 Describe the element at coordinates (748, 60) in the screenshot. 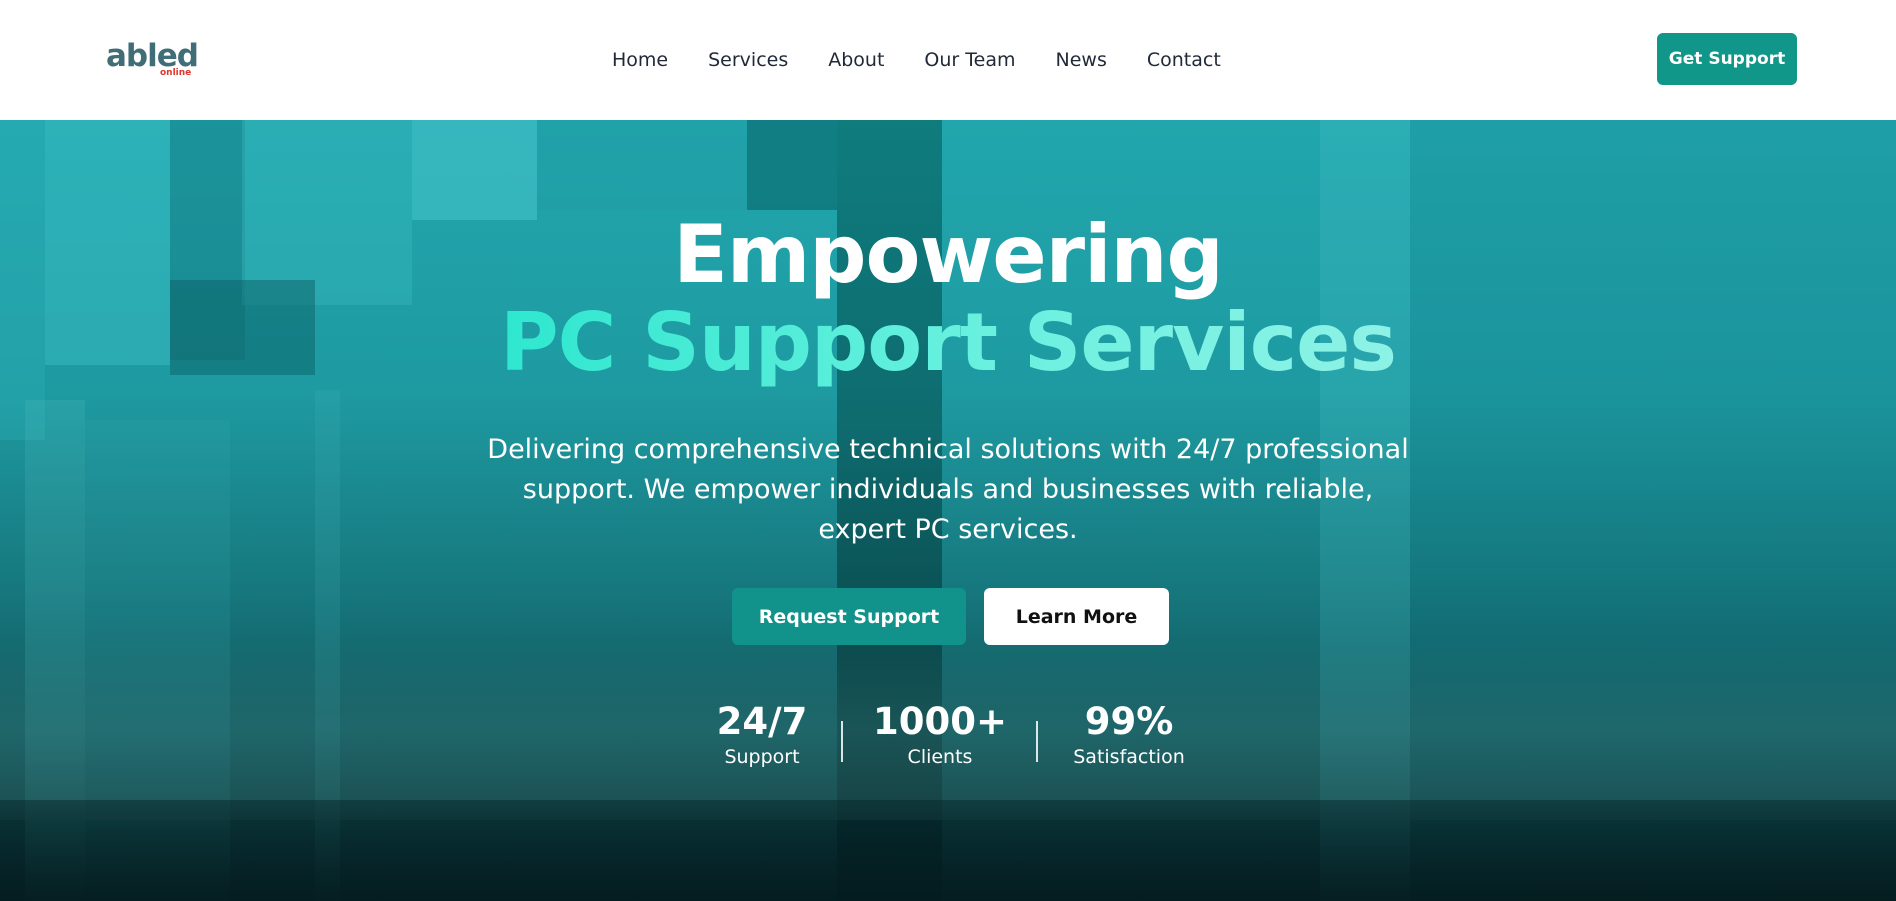

I see `nav-services: Services` at that location.